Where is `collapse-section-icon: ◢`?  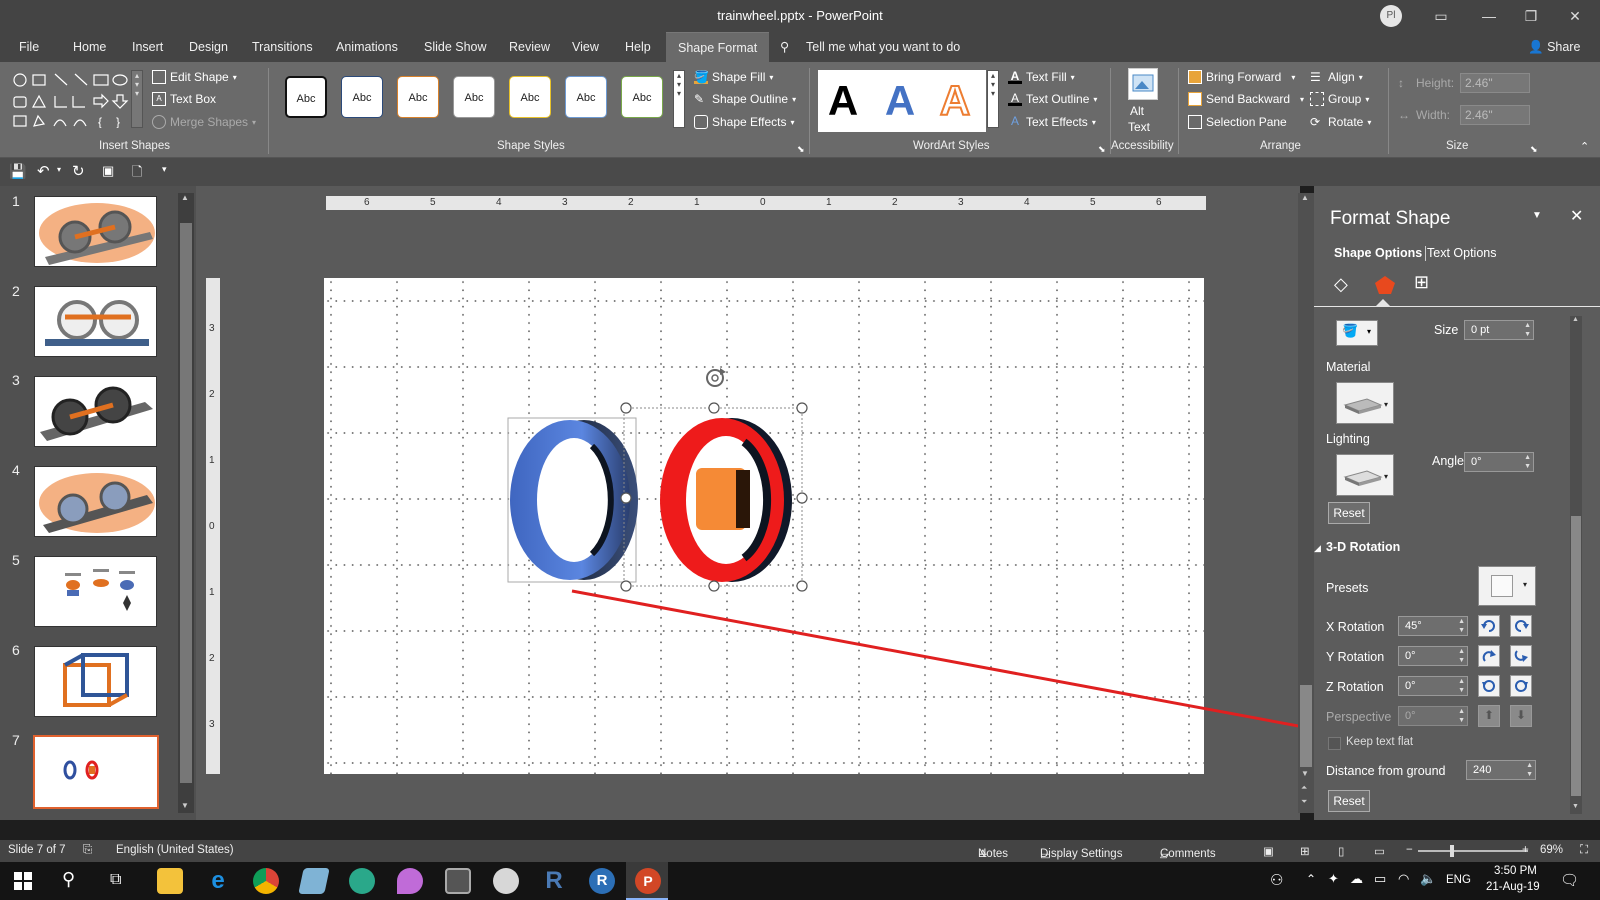
collapse-section-icon: ◢ is located at coordinates (1317, 548).